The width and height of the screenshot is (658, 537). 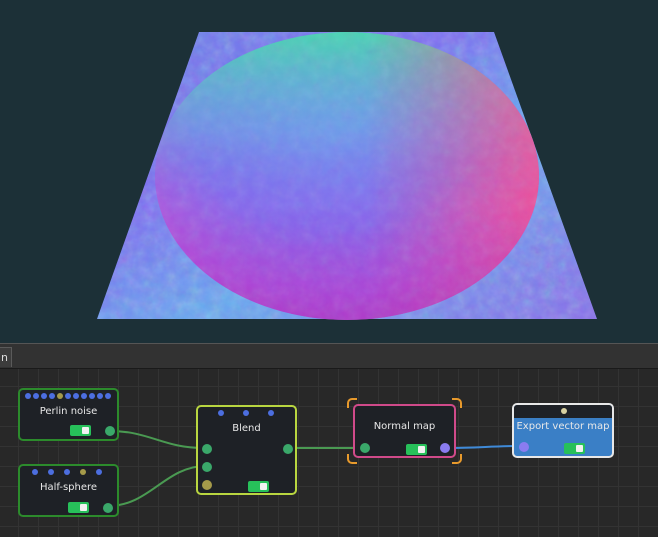 I want to click on node-title: Half-sphere, so click(x=68, y=487).